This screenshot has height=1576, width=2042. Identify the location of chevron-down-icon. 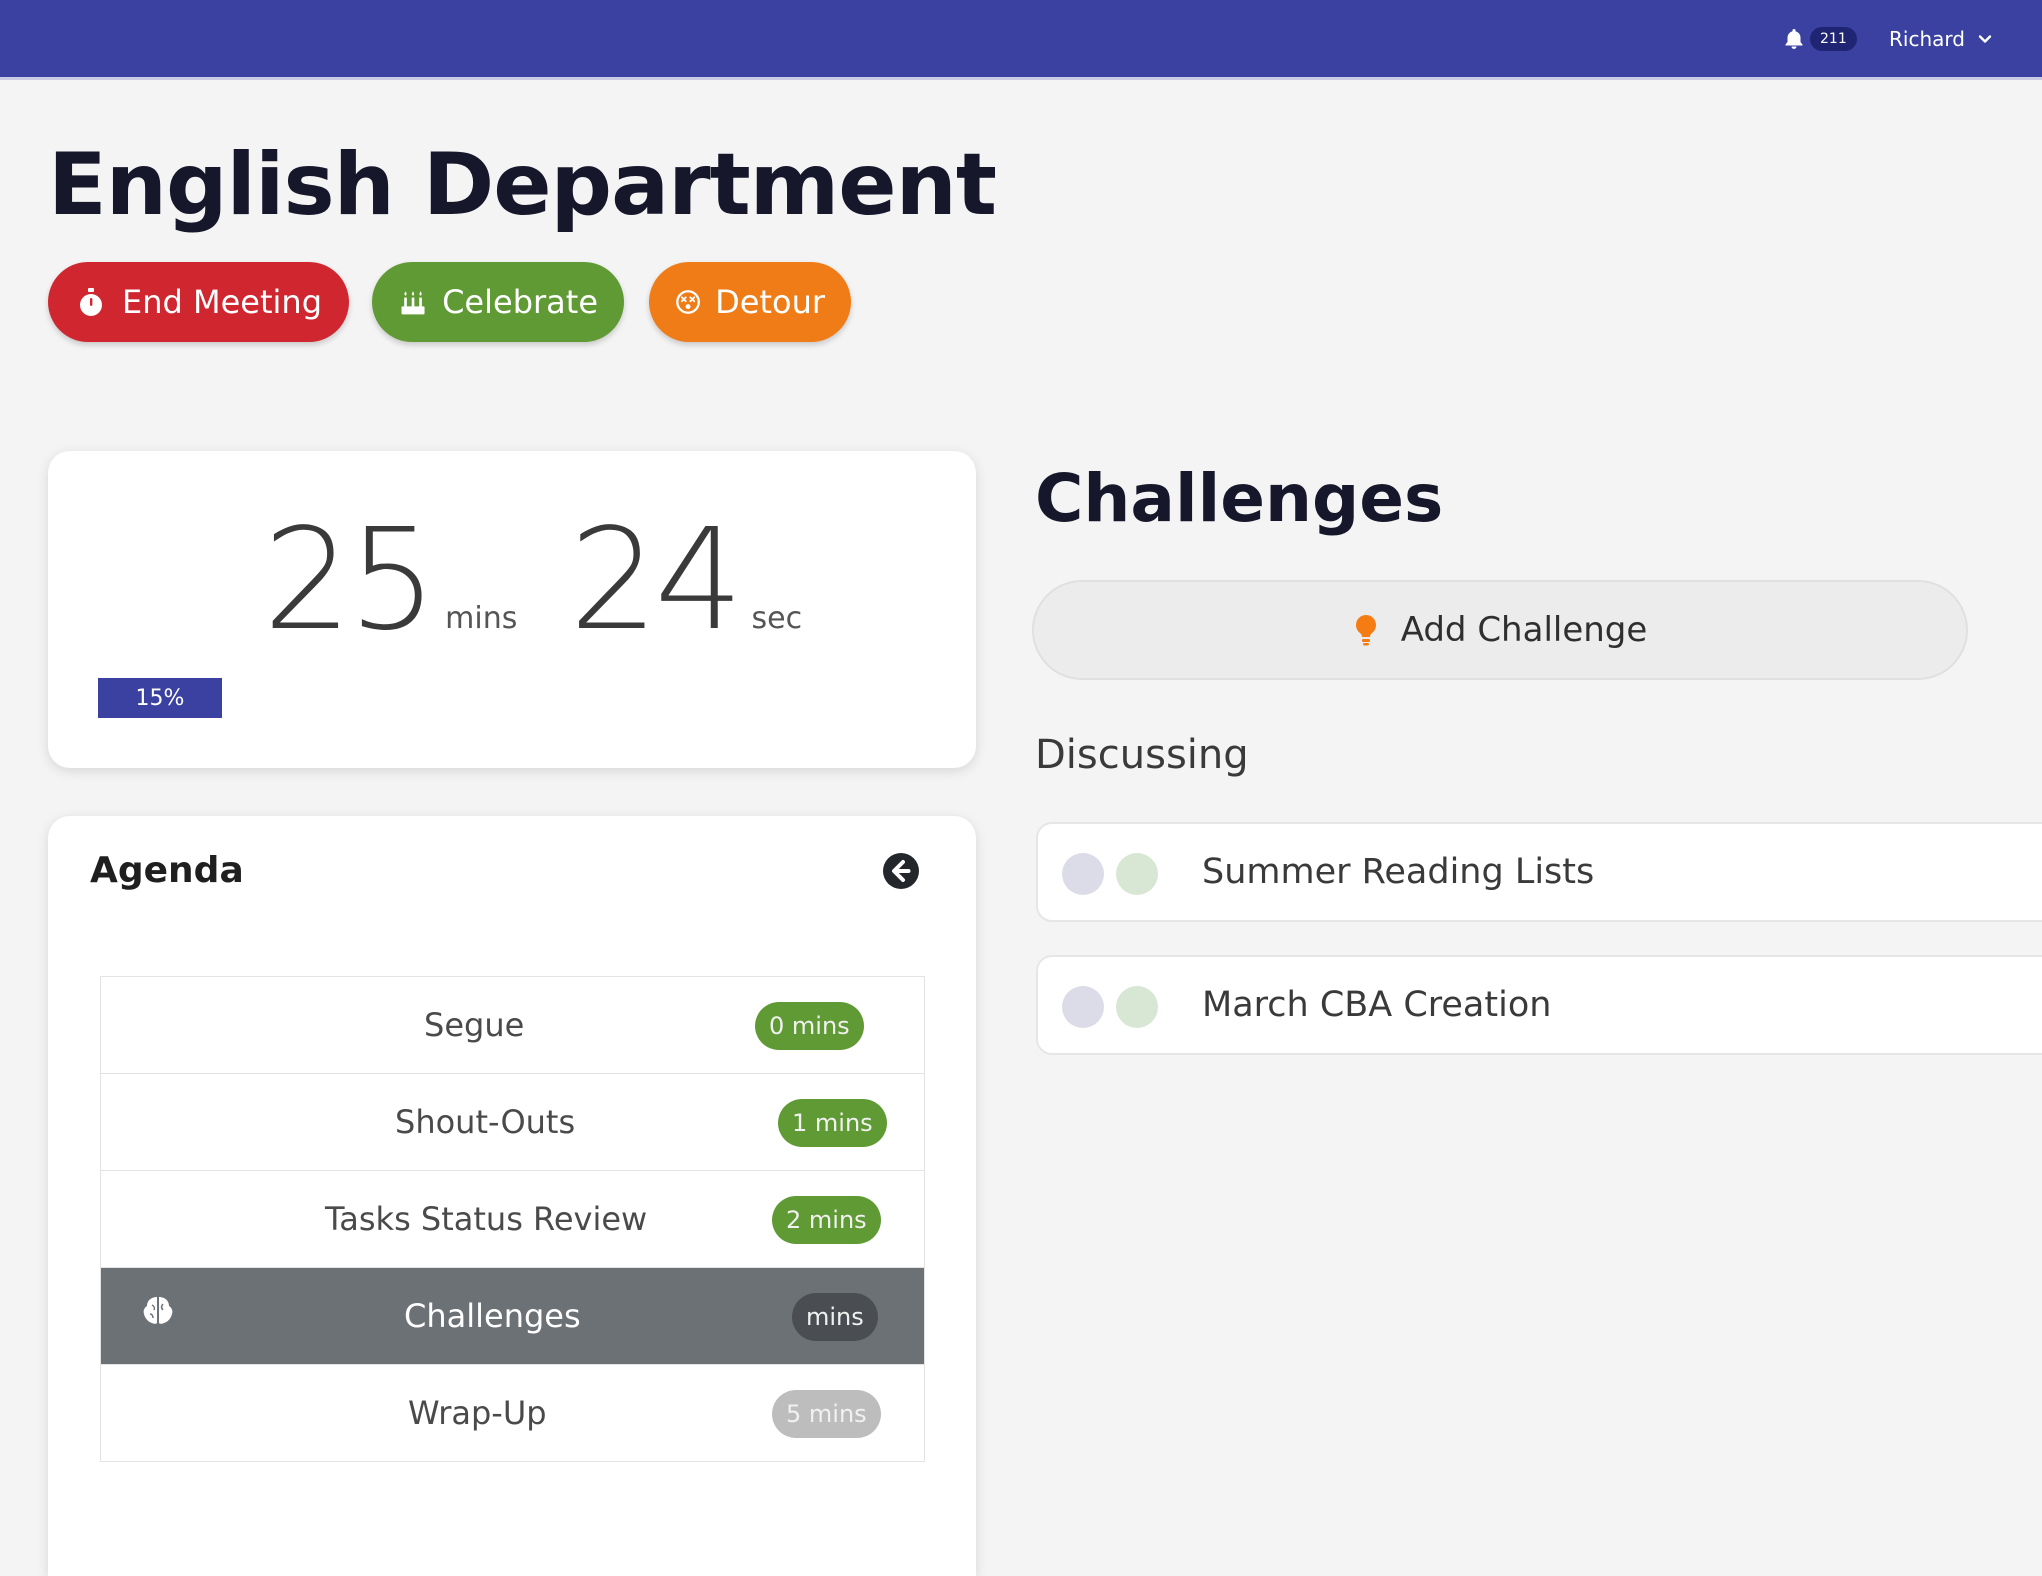
(1985, 39).